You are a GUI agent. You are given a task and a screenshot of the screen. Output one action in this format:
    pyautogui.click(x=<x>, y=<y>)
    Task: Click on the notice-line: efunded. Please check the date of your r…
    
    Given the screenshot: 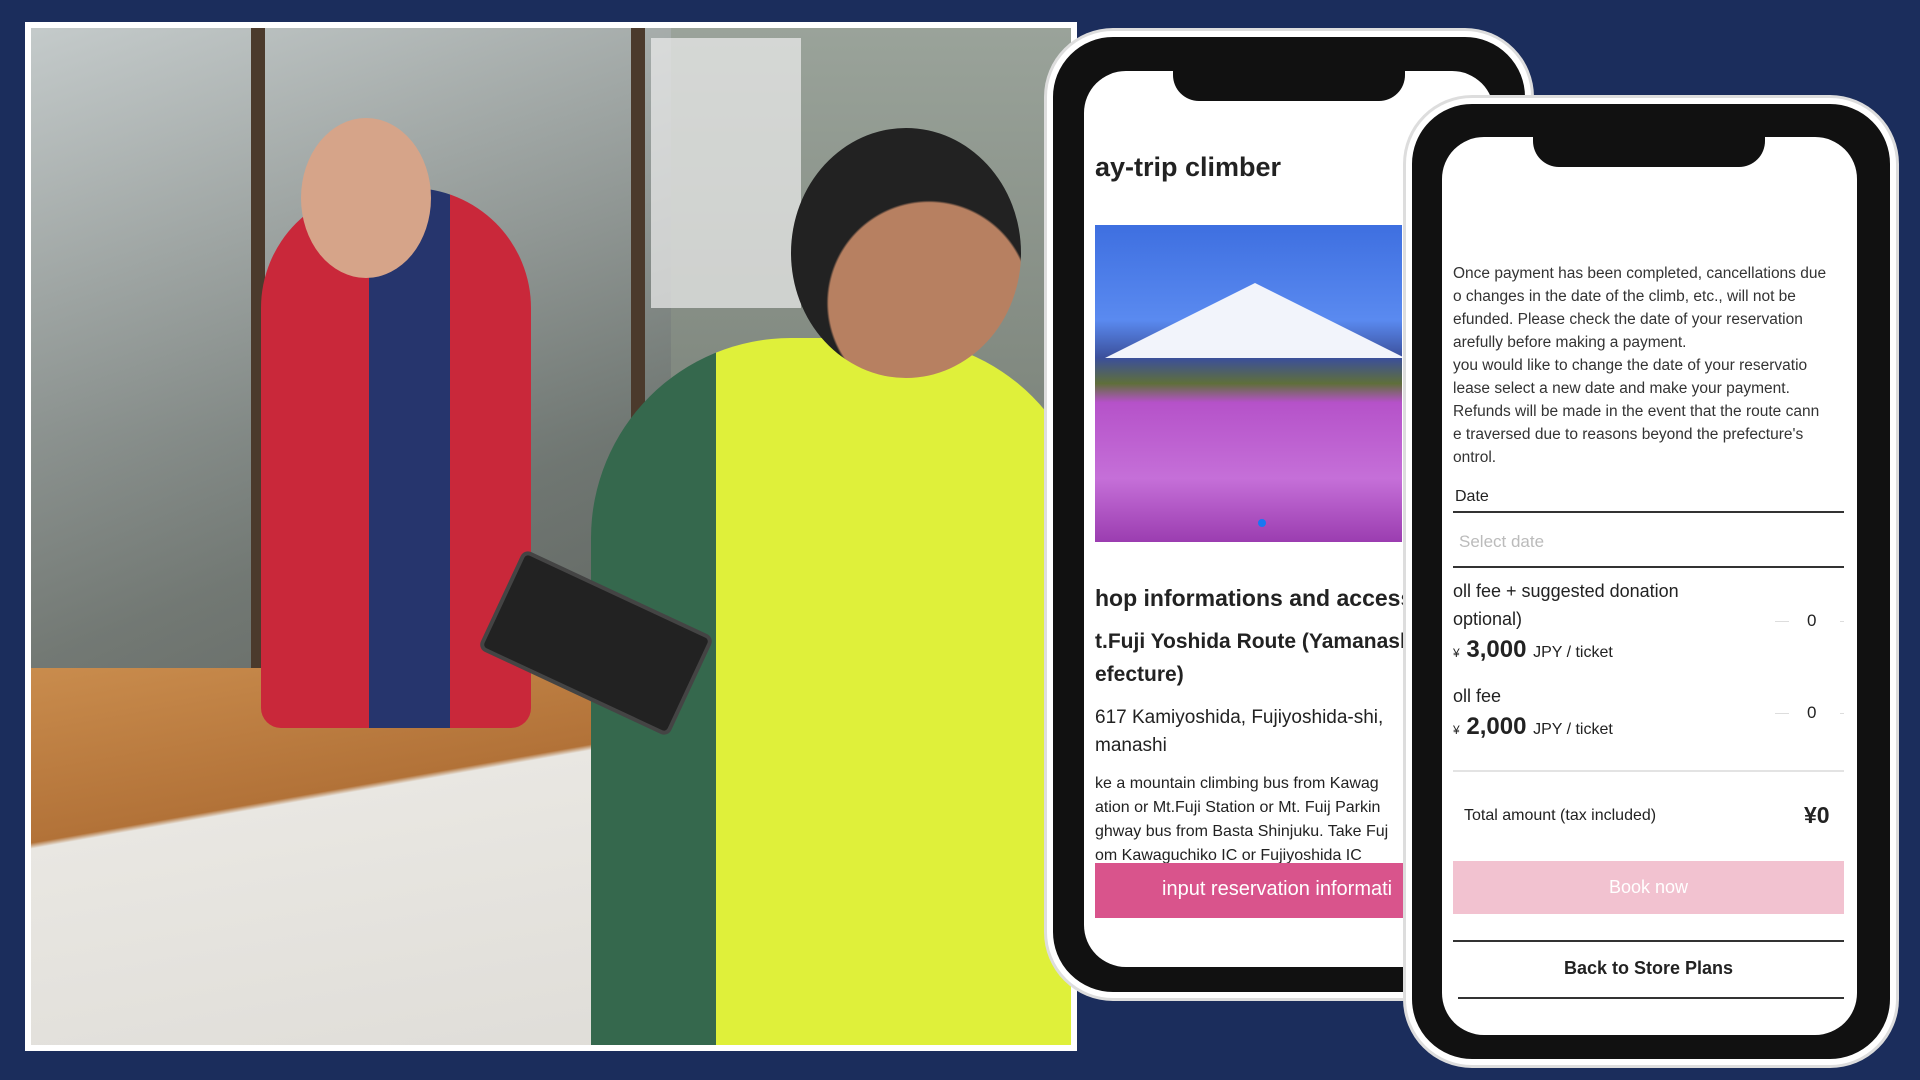 What is the action you would take?
    pyautogui.click(x=1628, y=319)
    